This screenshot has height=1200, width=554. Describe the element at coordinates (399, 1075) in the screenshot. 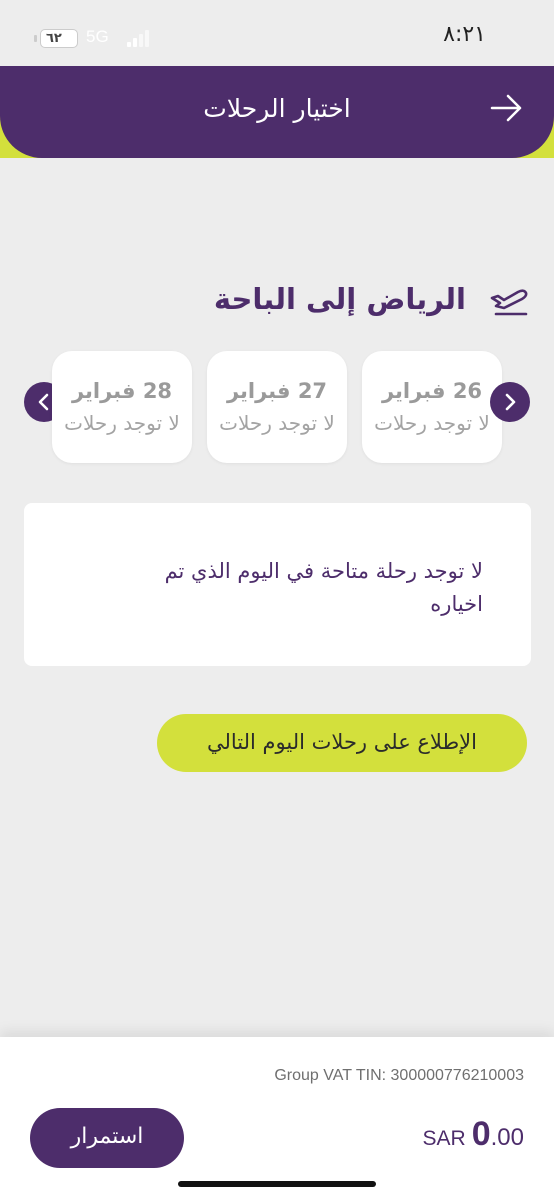

I see `vat-number: Group VAT TIN: 300000776210003` at that location.